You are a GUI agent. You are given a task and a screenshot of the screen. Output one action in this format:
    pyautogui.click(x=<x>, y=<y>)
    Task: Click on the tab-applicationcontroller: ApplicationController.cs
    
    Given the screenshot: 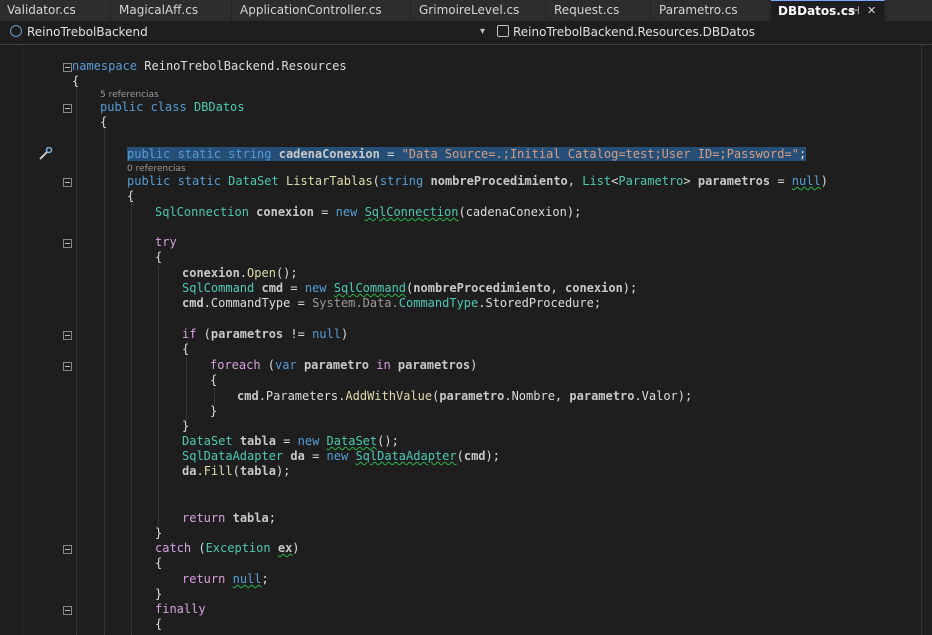 What is the action you would take?
    pyautogui.click(x=322, y=10)
    